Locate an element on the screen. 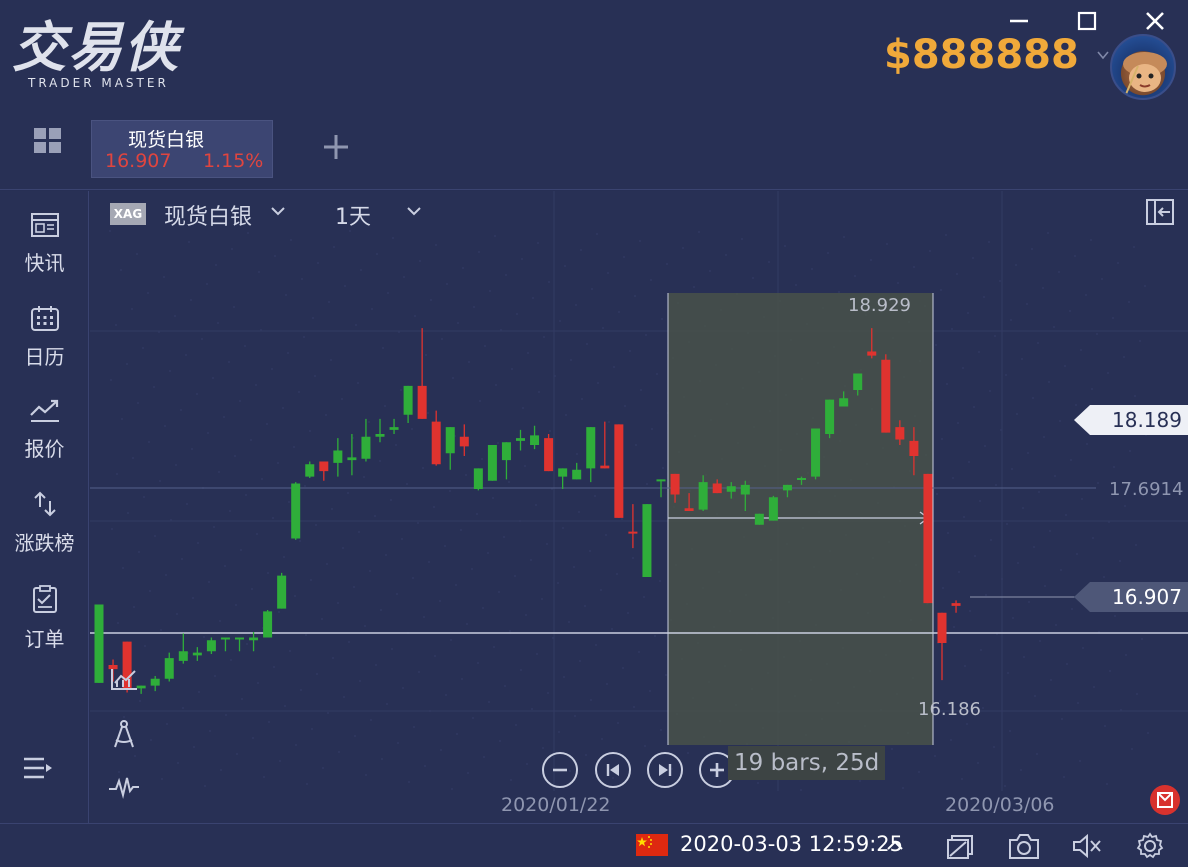 This screenshot has width=1188, height=867. go-to-start-button is located at coordinates (613, 770).